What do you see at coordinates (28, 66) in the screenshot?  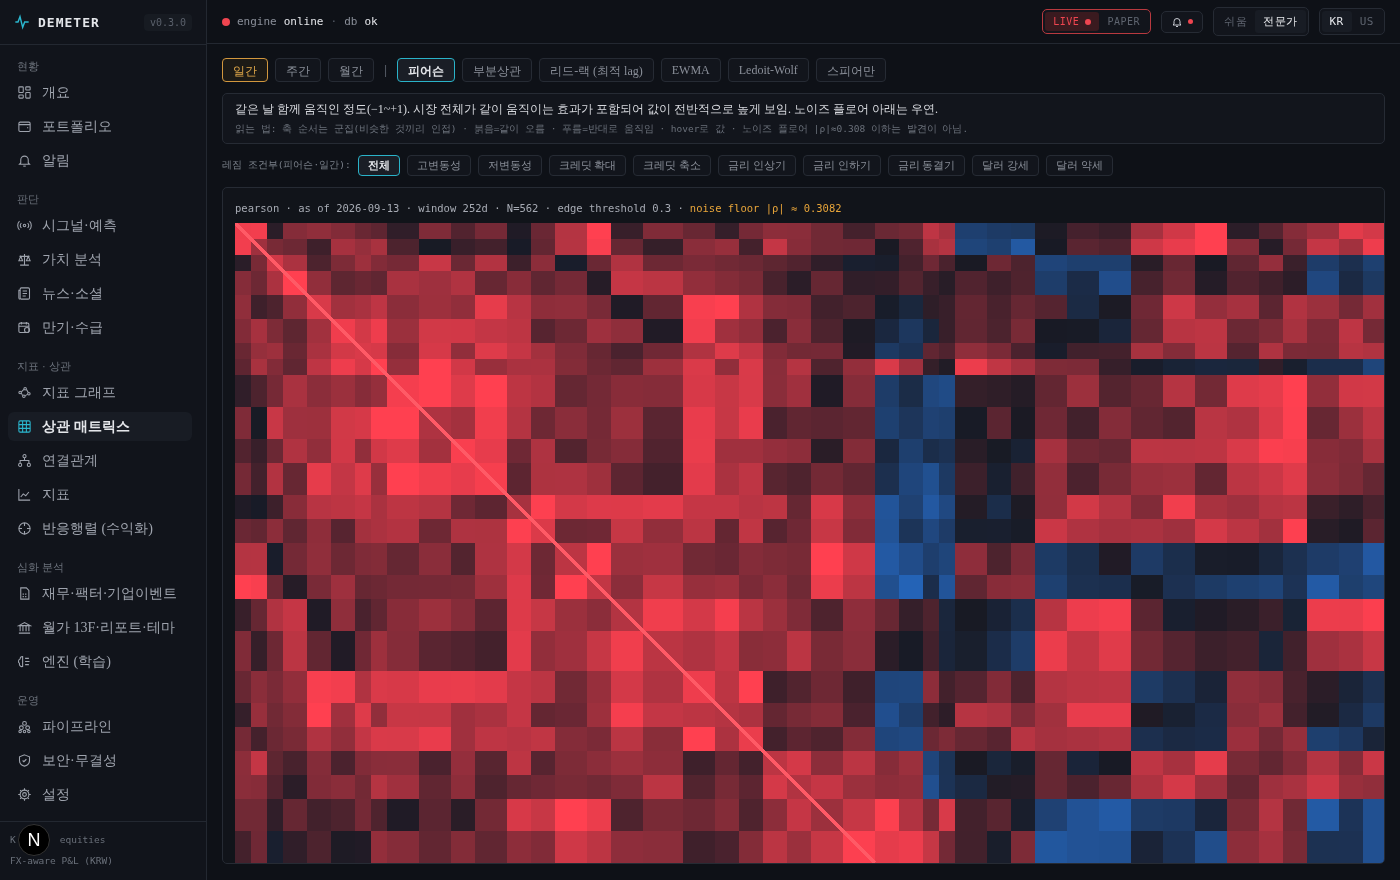 I see `section-heading: 현황` at bounding box center [28, 66].